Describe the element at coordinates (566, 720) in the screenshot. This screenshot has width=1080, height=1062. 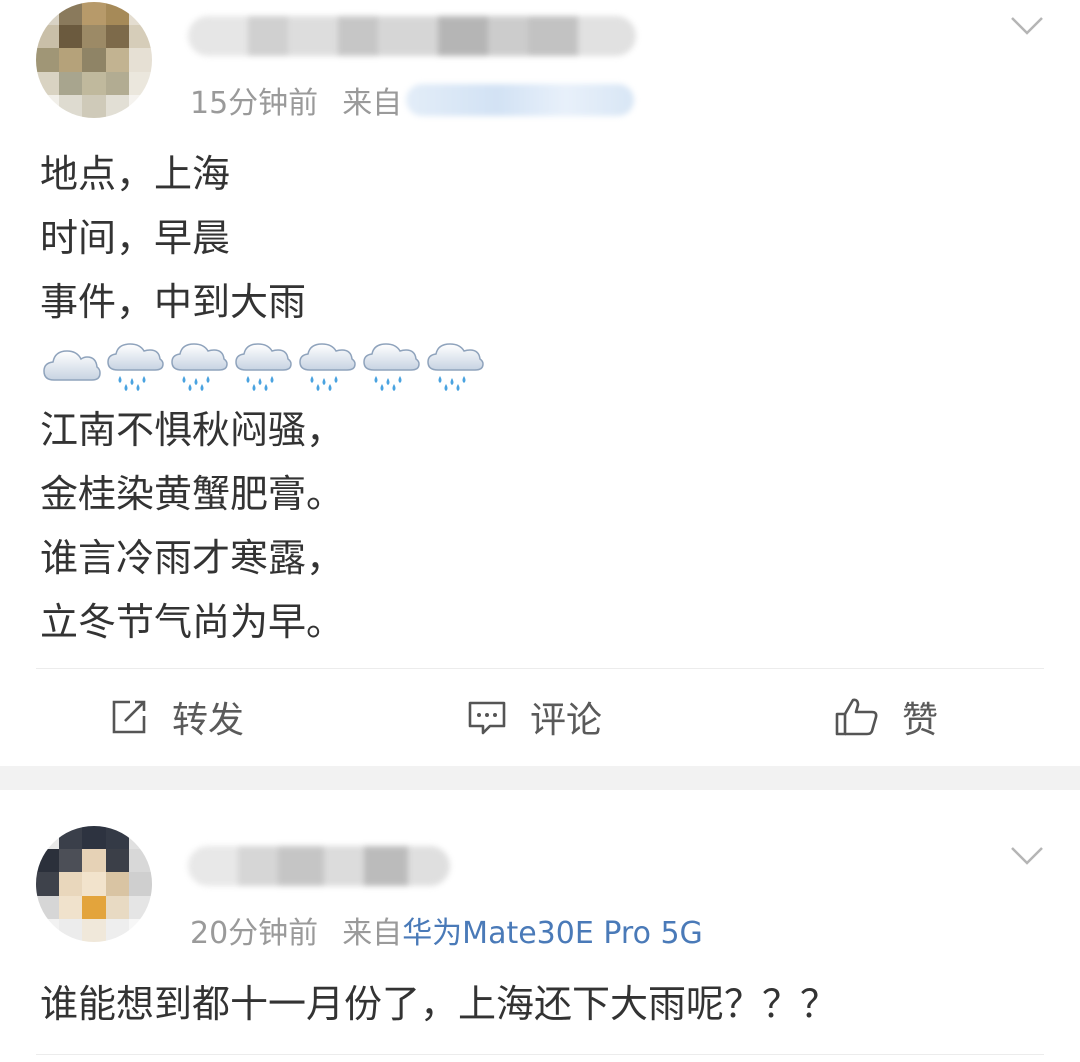
I see `comment-label: 评论` at that location.